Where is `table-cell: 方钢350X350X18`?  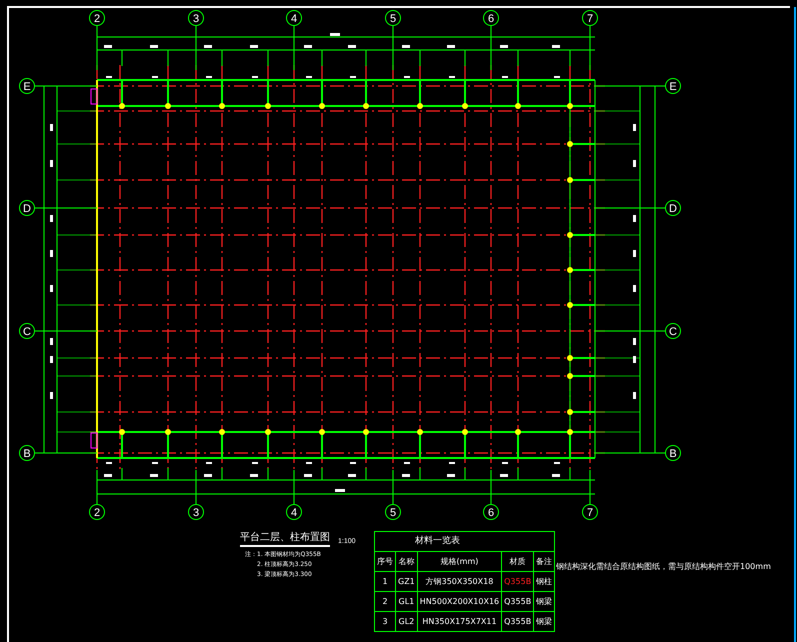
table-cell: 方钢350X350X18 is located at coordinates (459, 582).